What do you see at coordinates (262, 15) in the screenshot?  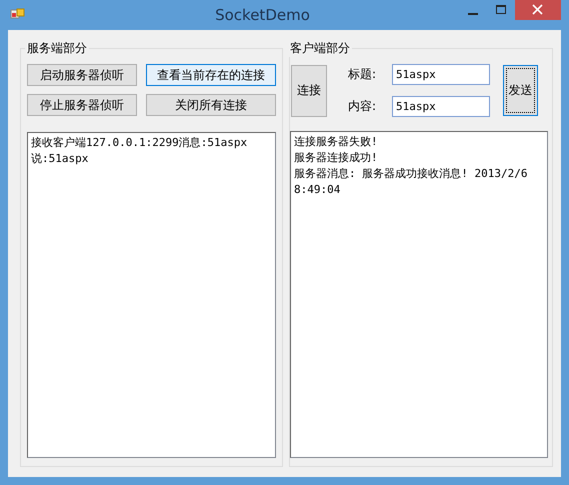 I see `window-title: SocketDemo` at bounding box center [262, 15].